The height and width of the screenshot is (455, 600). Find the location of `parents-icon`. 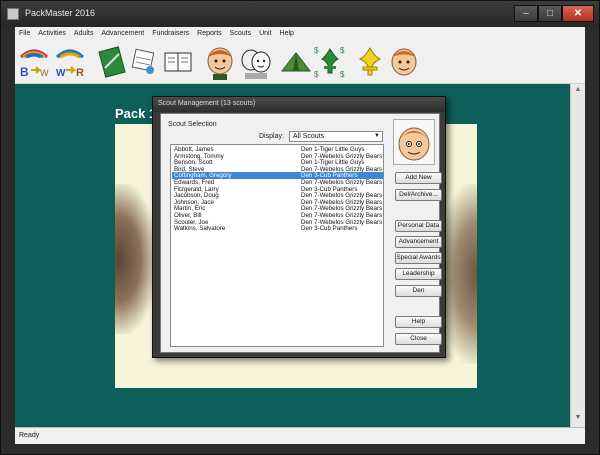

parents-icon is located at coordinates (256, 62).